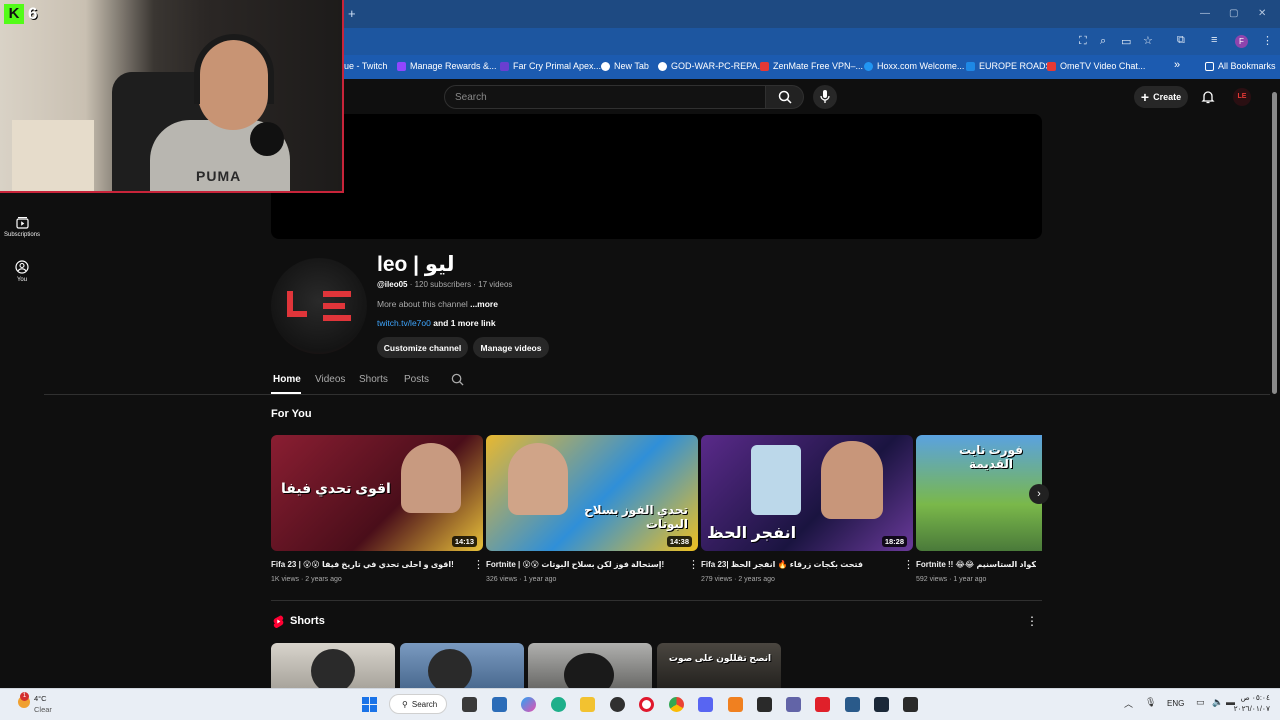 The image size is (1280, 720). Describe the element at coordinates (1039, 494) in the screenshot. I see `carousel-next-button: ›` at that location.